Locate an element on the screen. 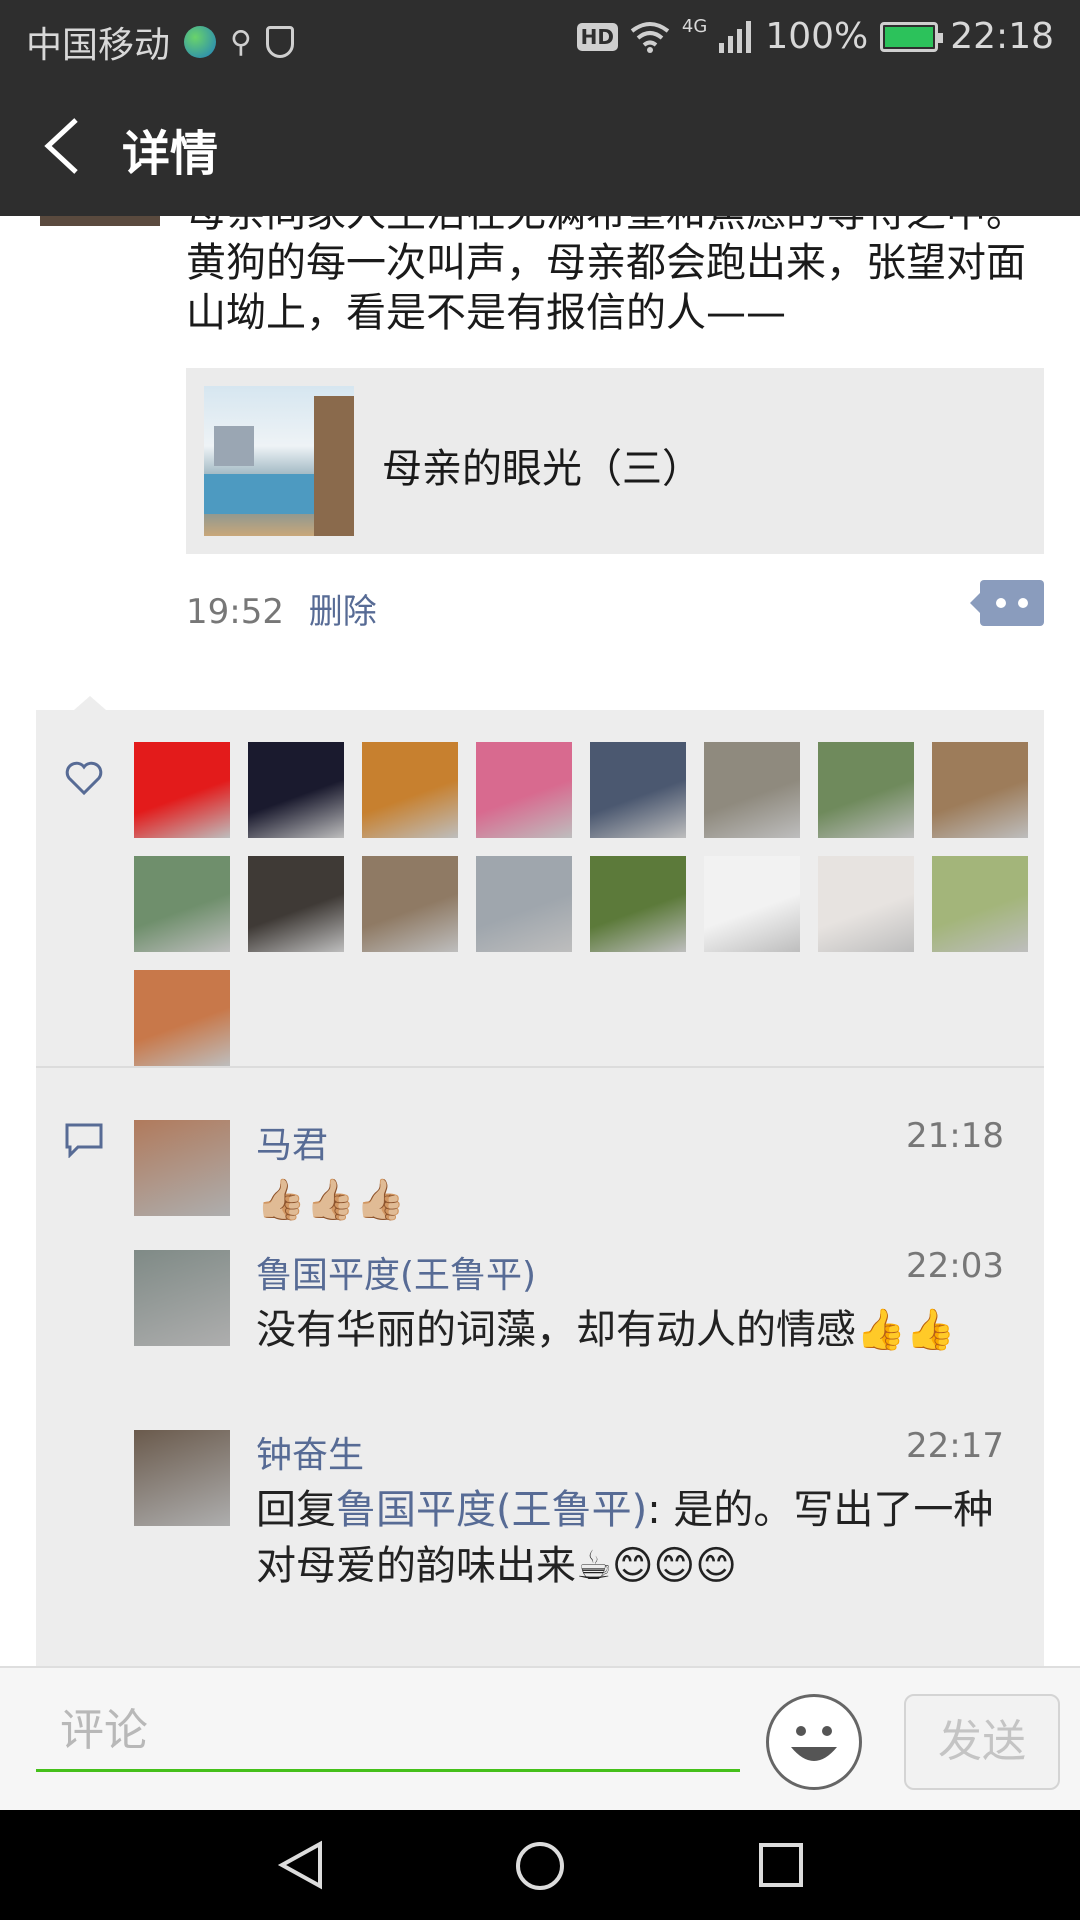 The height and width of the screenshot is (1920, 1080). status-left: 中国移动 ⚲ is located at coordinates (160, 42).